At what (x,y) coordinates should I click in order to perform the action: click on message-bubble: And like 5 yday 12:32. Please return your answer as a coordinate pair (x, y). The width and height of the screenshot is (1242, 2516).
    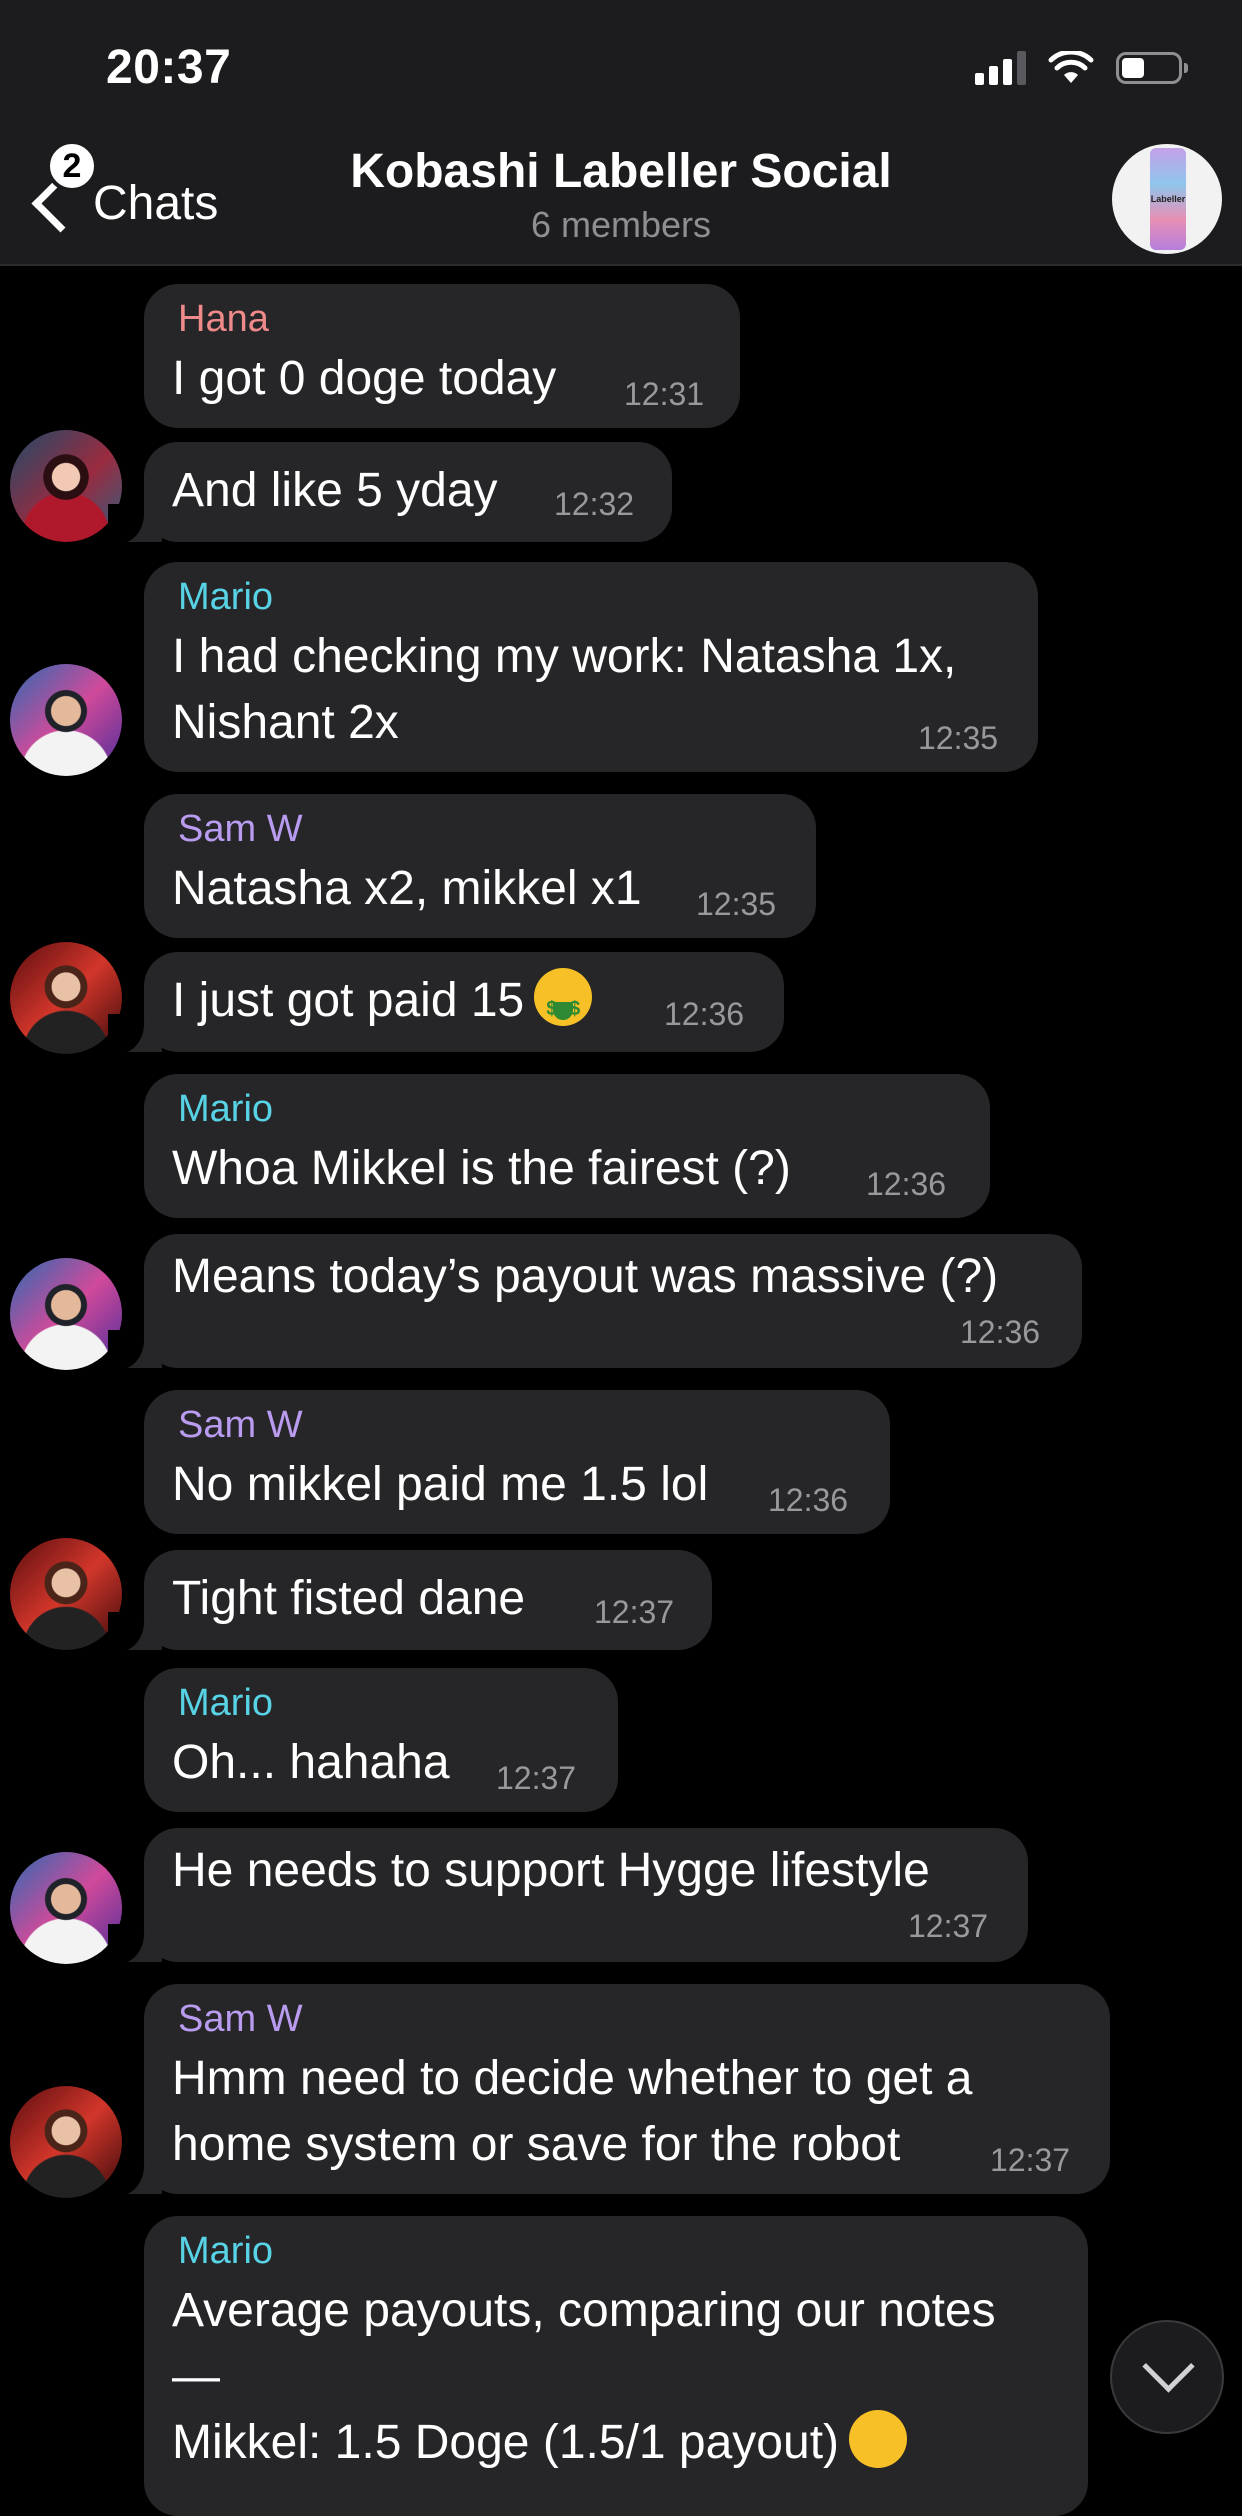
    Looking at the image, I should click on (390, 493).